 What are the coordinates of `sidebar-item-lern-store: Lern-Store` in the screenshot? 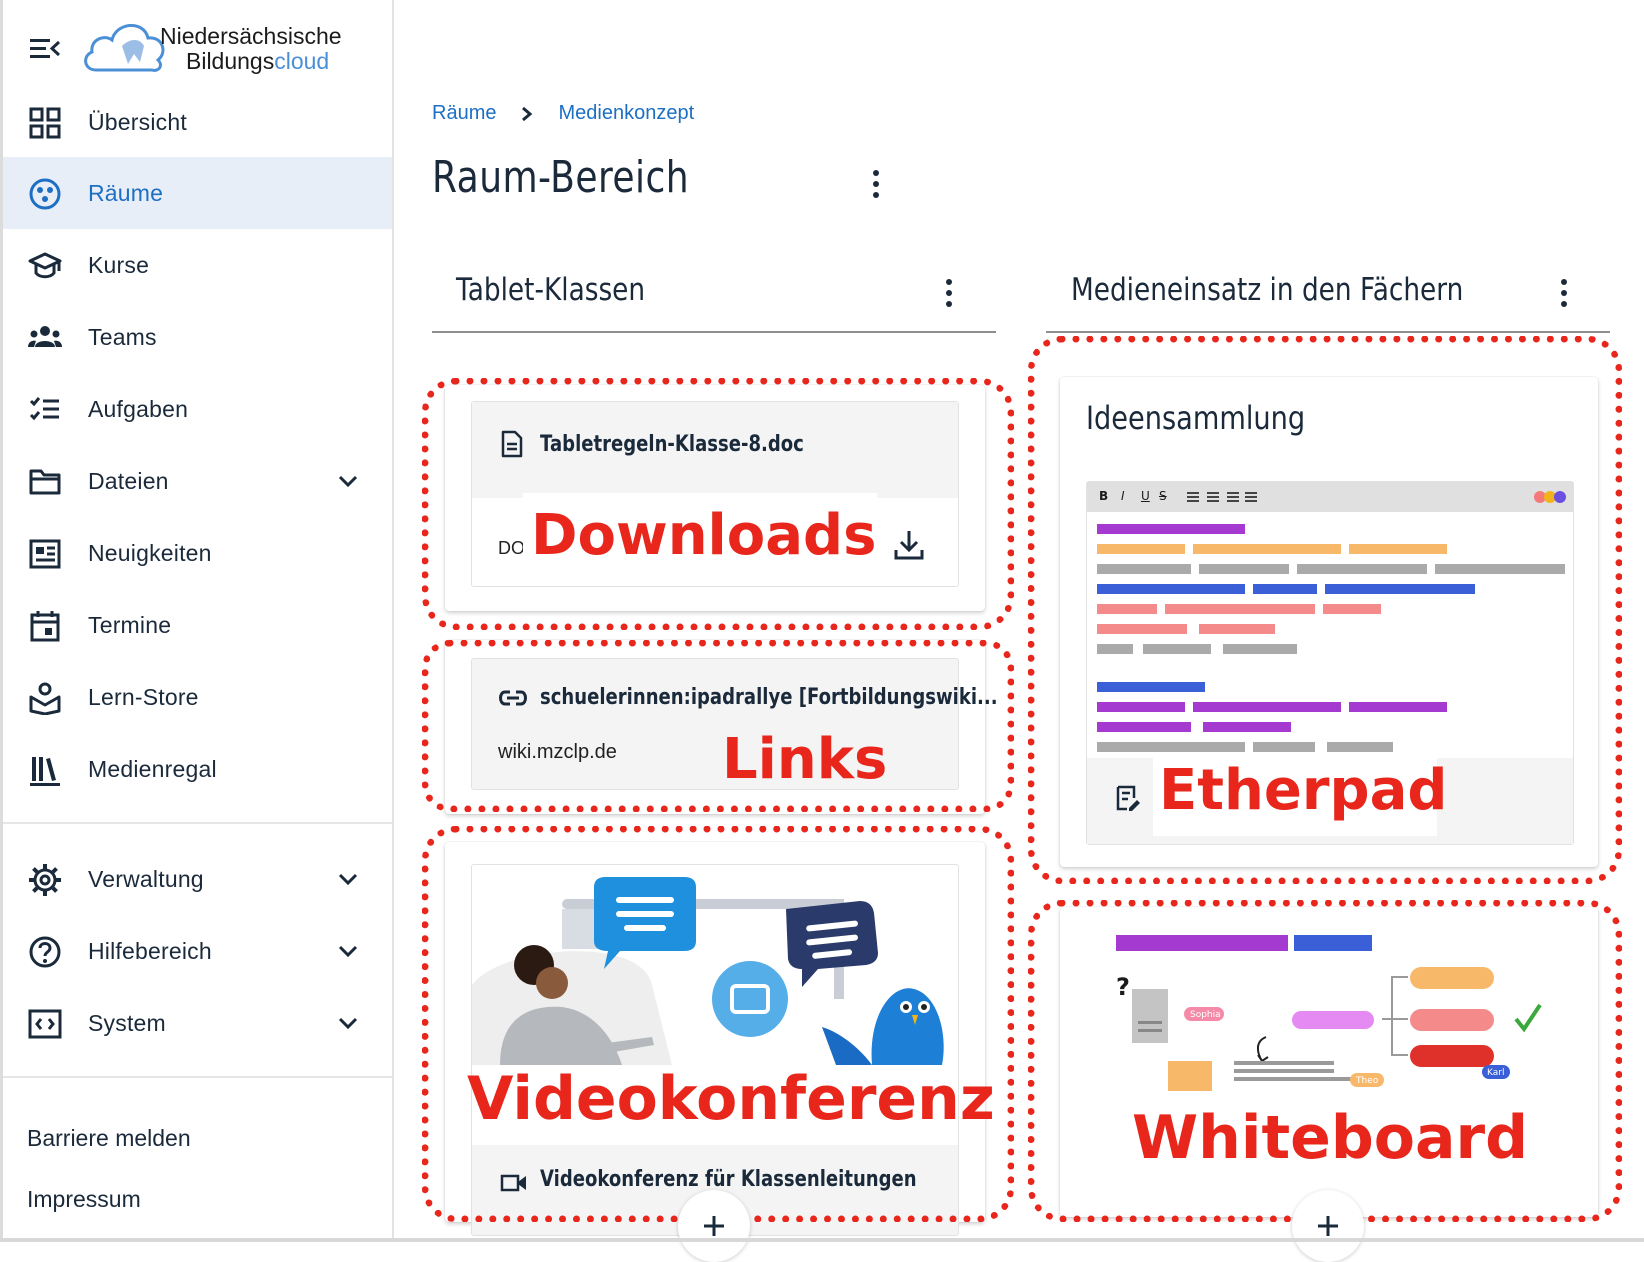 It's located at (196, 697).